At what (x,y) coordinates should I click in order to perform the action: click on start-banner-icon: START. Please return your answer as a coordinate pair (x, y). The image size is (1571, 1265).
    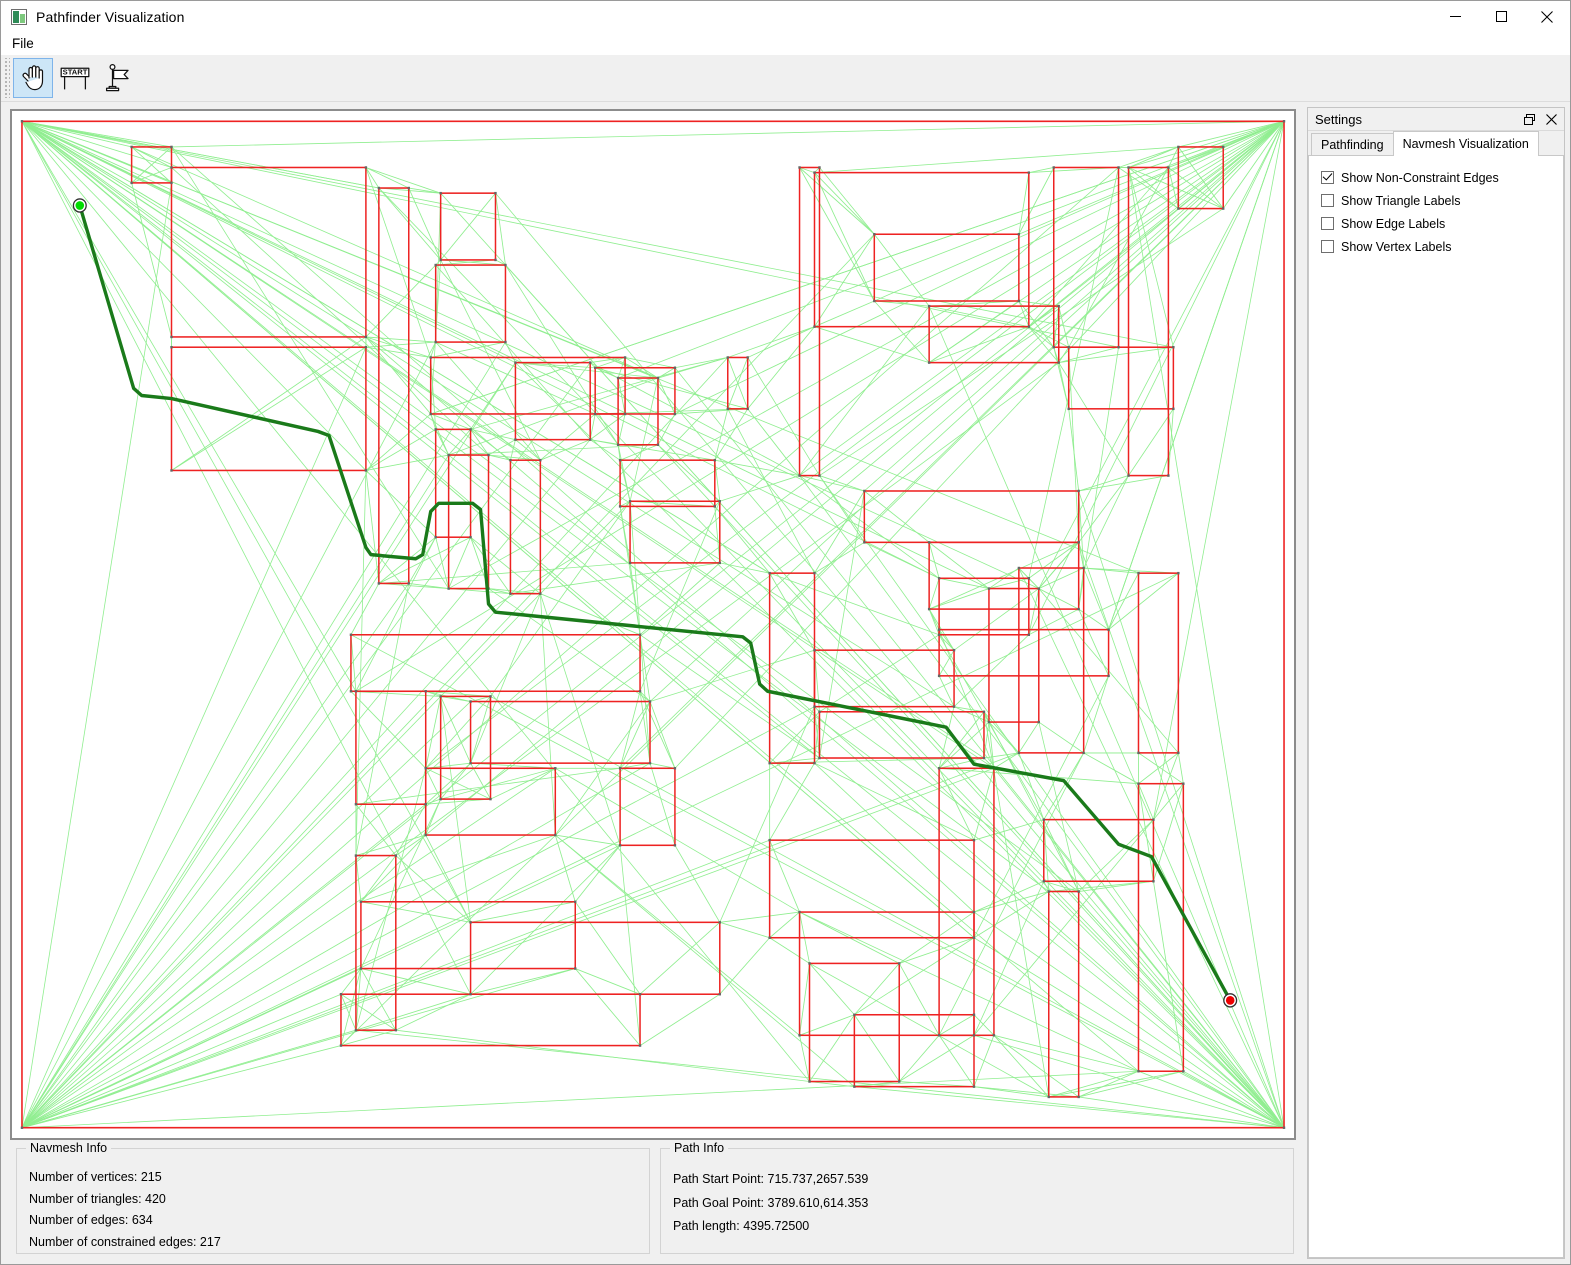
    Looking at the image, I should click on (75, 78).